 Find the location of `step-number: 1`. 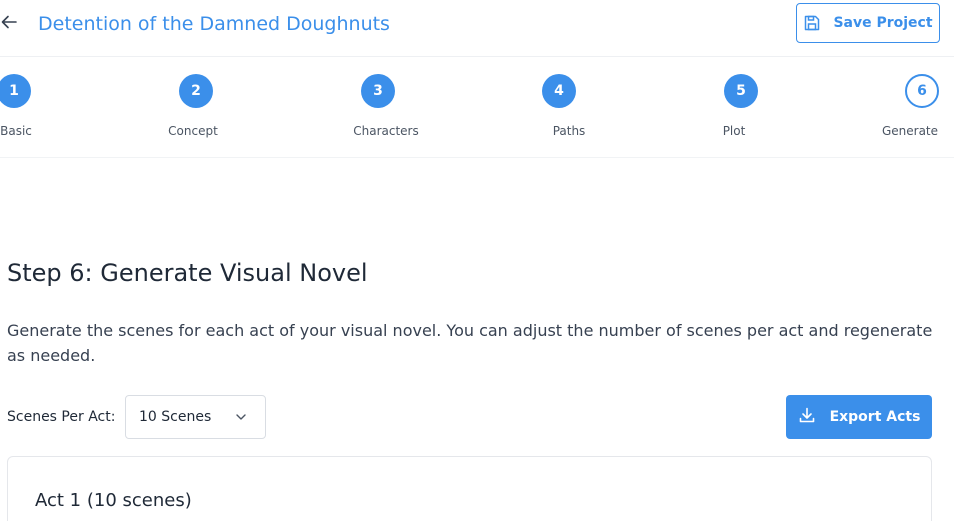

step-number: 1 is located at coordinates (15, 91).